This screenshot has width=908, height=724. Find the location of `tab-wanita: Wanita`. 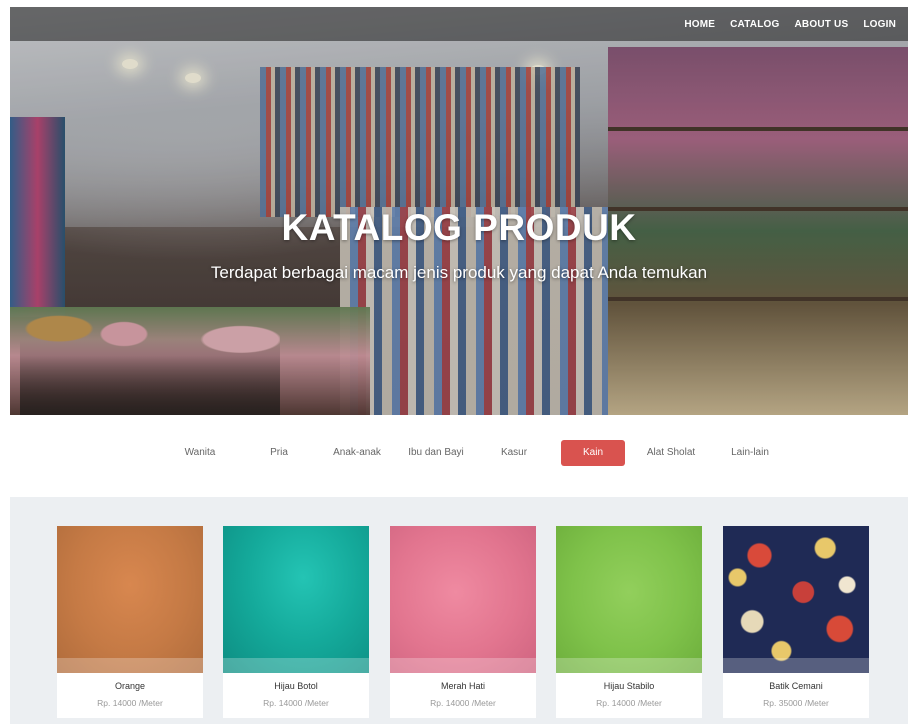

tab-wanita: Wanita is located at coordinates (200, 453).